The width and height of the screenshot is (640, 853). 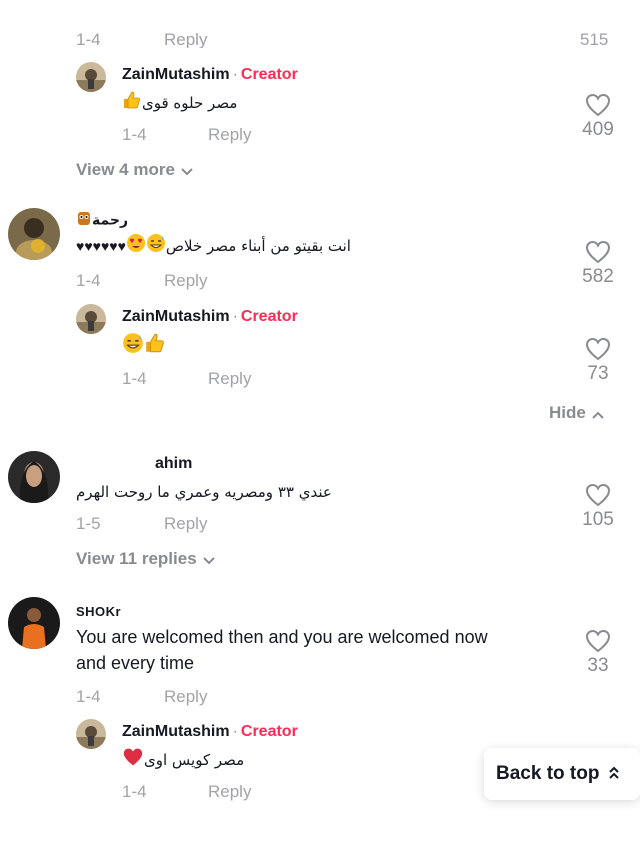 What do you see at coordinates (204, 492) in the screenshot?
I see `comment-text: عندي ٣٣ ومصريه وعمري ما روحت الهرم` at bounding box center [204, 492].